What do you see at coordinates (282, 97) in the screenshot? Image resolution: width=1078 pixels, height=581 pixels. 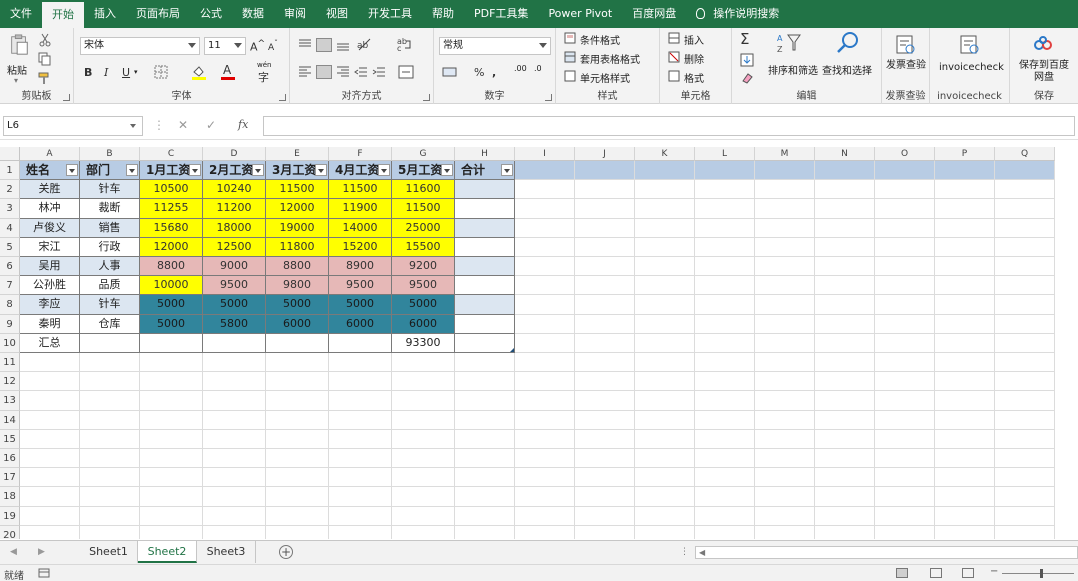 I see `font-launcher-icon` at bounding box center [282, 97].